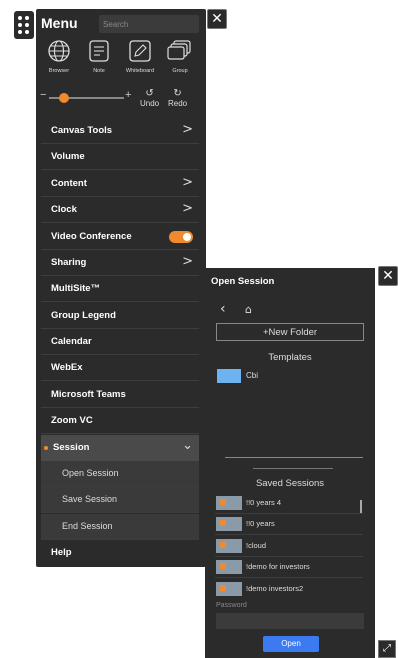 Image resolution: width=398 pixels, height=658 pixels. Describe the element at coordinates (289, 524) in the screenshot. I see `saved-session-item: !!0 years` at that location.